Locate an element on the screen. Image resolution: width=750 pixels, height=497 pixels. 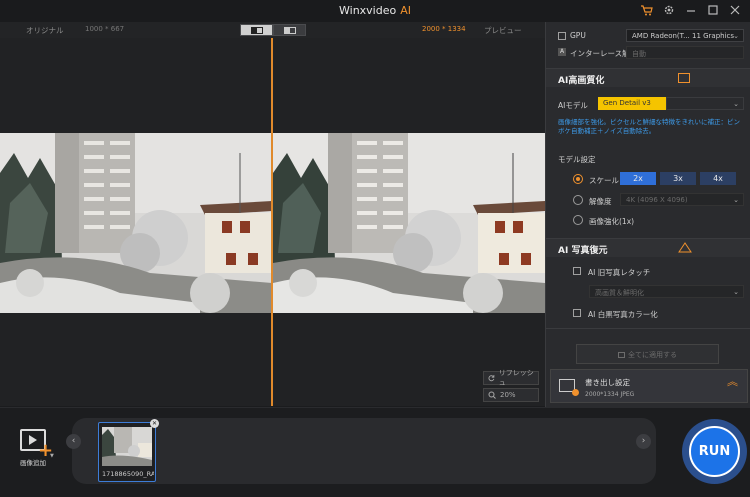
thumbnail-strip is located at coordinates (364, 451).